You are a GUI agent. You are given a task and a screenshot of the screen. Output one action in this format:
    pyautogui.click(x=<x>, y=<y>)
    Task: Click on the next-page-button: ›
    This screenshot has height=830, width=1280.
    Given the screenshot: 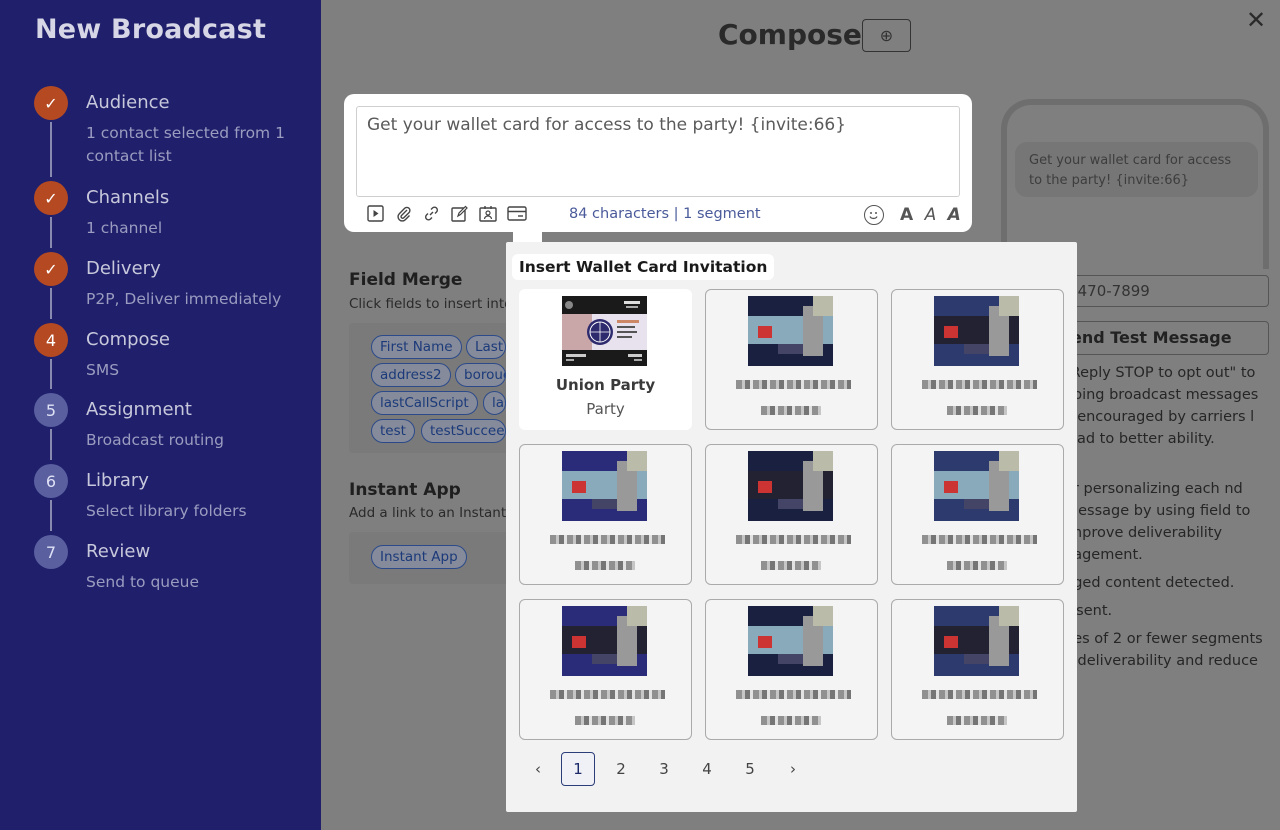 What is the action you would take?
    pyautogui.click(x=793, y=769)
    